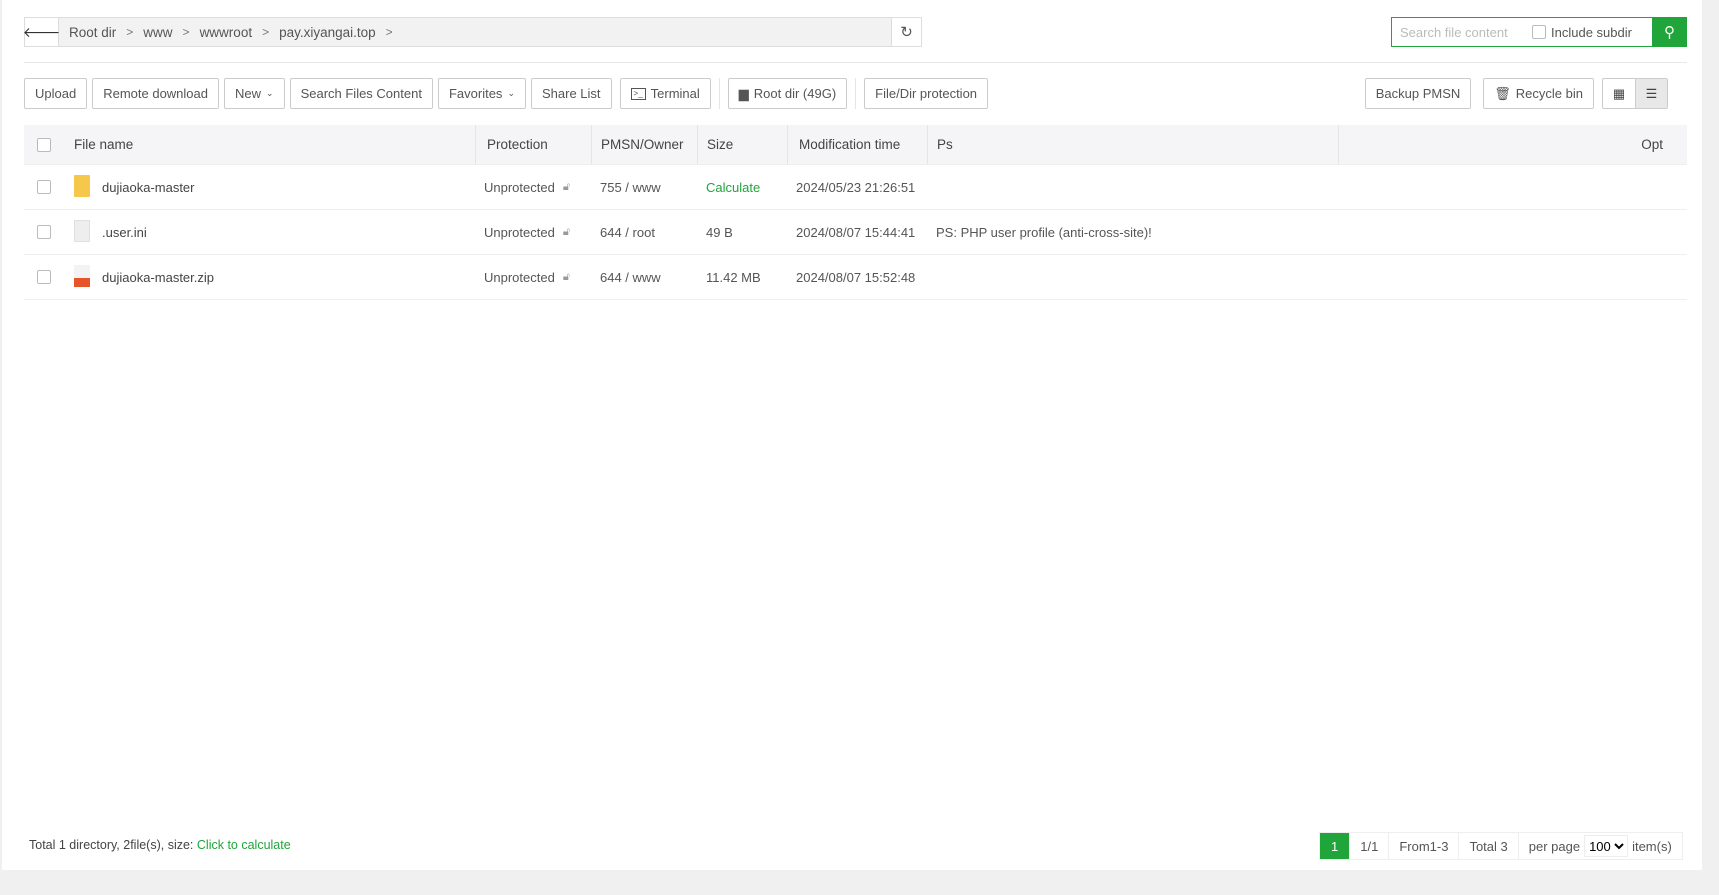  Describe the element at coordinates (743, 93) in the screenshot. I see `disk-icon: ▆` at that location.